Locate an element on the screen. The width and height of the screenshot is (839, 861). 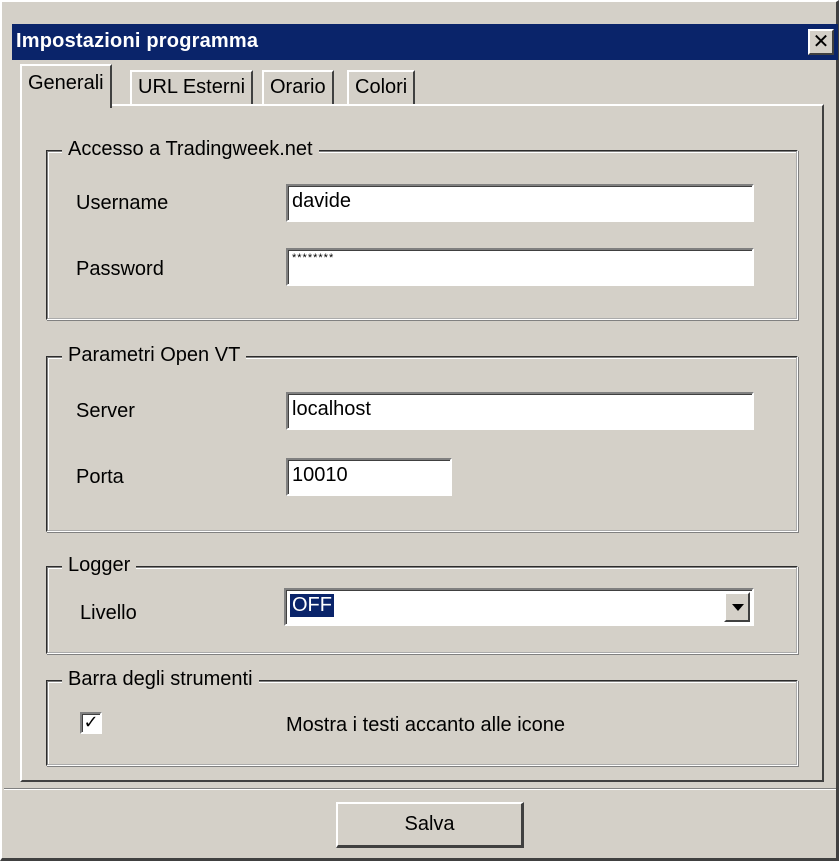
password-field: ******** is located at coordinates (520, 267).